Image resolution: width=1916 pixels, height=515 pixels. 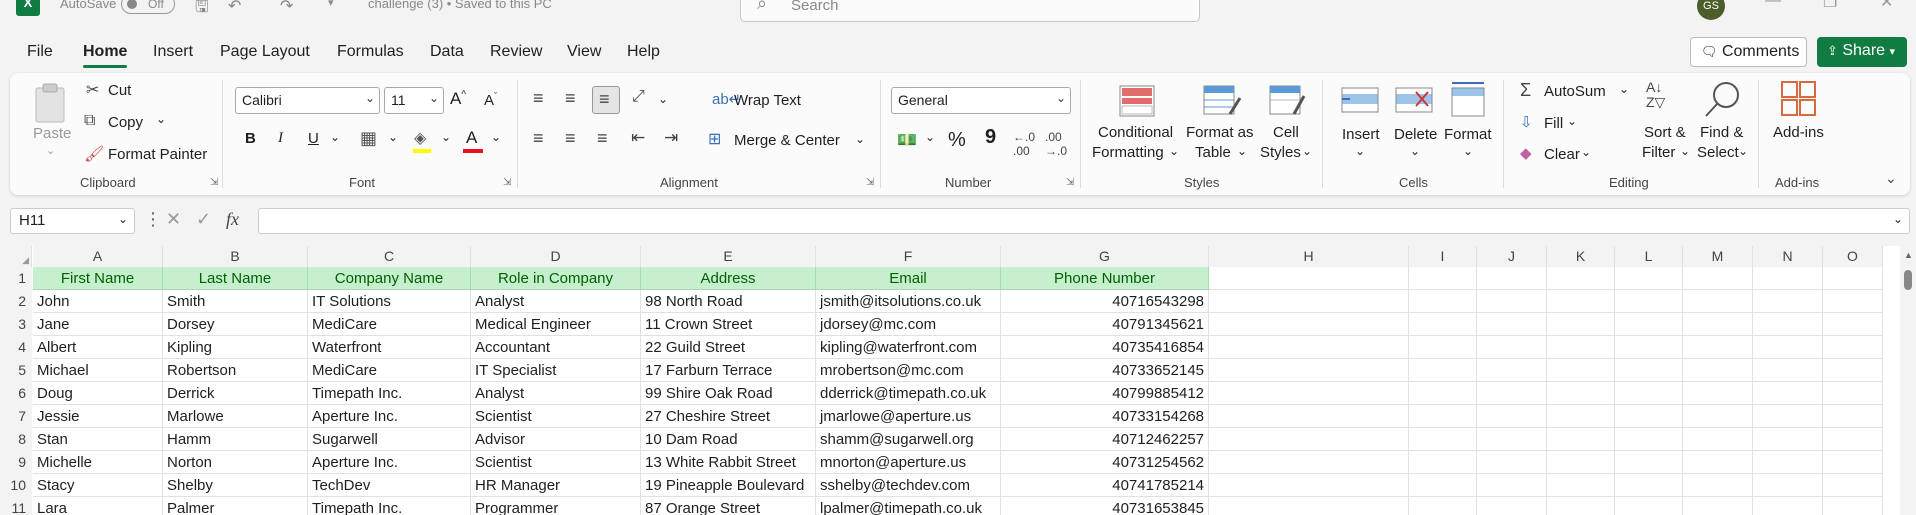 What do you see at coordinates (389, 439) in the screenshot?
I see `table-cell: Sugarwell` at bounding box center [389, 439].